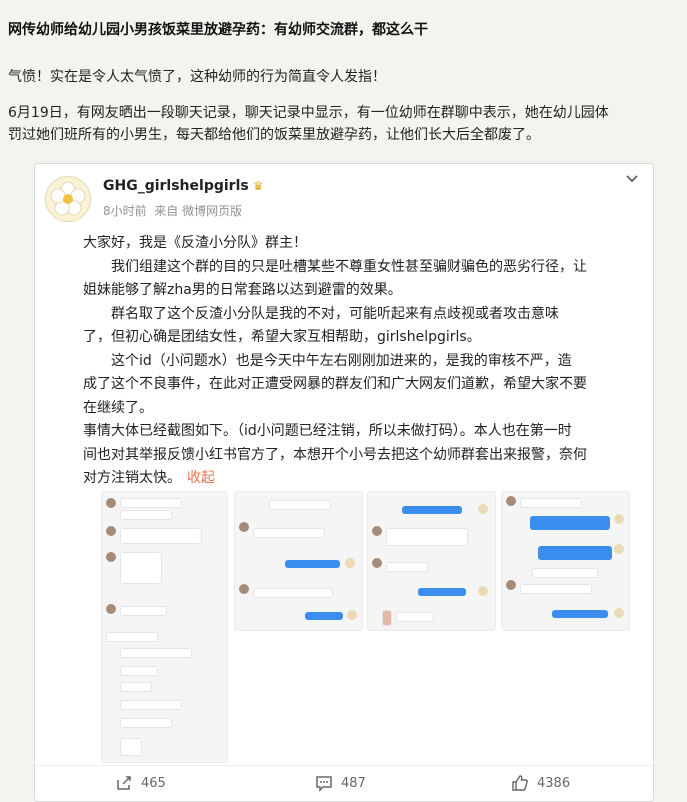 The height and width of the screenshot is (802, 687). What do you see at coordinates (353, 783) in the screenshot?
I see `comment-count: 487` at bounding box center [353, 783].